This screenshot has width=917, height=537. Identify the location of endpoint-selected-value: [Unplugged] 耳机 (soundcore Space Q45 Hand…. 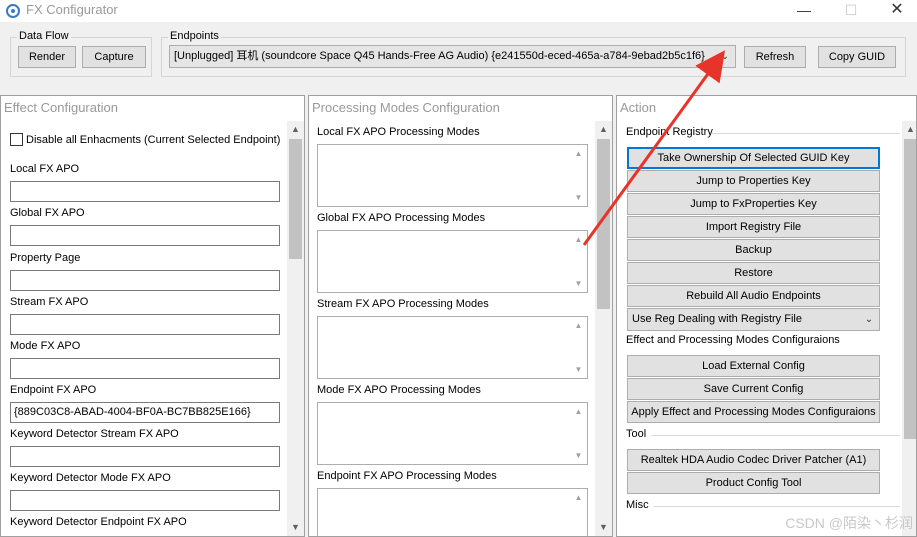
(439, 56).